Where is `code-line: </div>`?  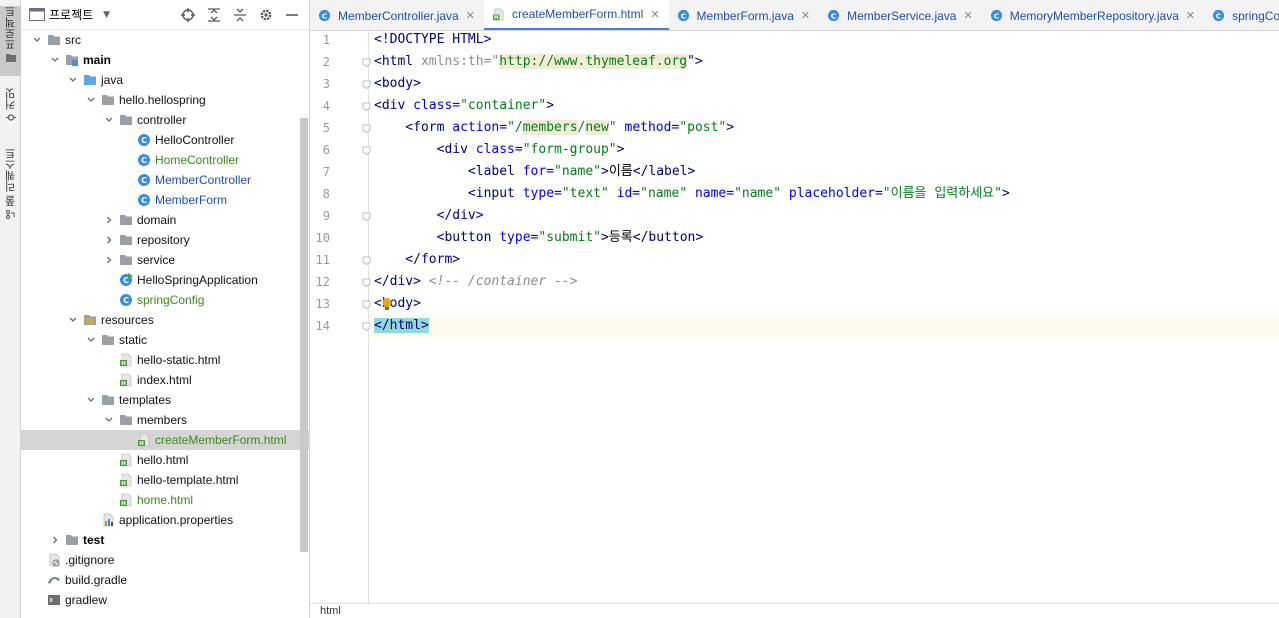 code-line: </div> is located at coordinates (824, 216).